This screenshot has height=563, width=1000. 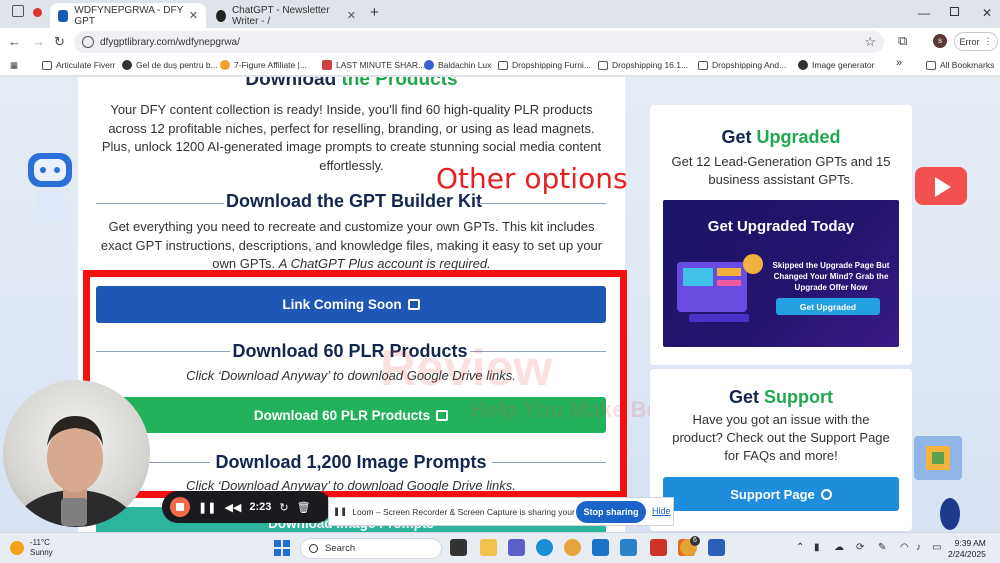 I want to click on promo-title: Get Upgraded Today, so click(x=781, y=226).